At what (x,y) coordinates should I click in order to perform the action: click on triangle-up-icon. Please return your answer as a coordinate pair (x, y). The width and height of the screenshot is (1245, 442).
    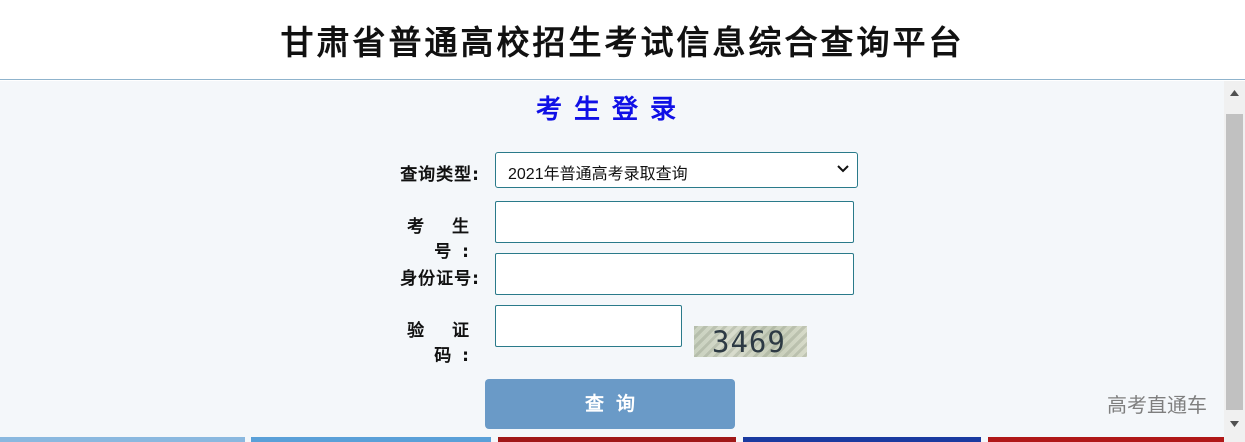
    Looking at the image, I should click on (1234, 93).